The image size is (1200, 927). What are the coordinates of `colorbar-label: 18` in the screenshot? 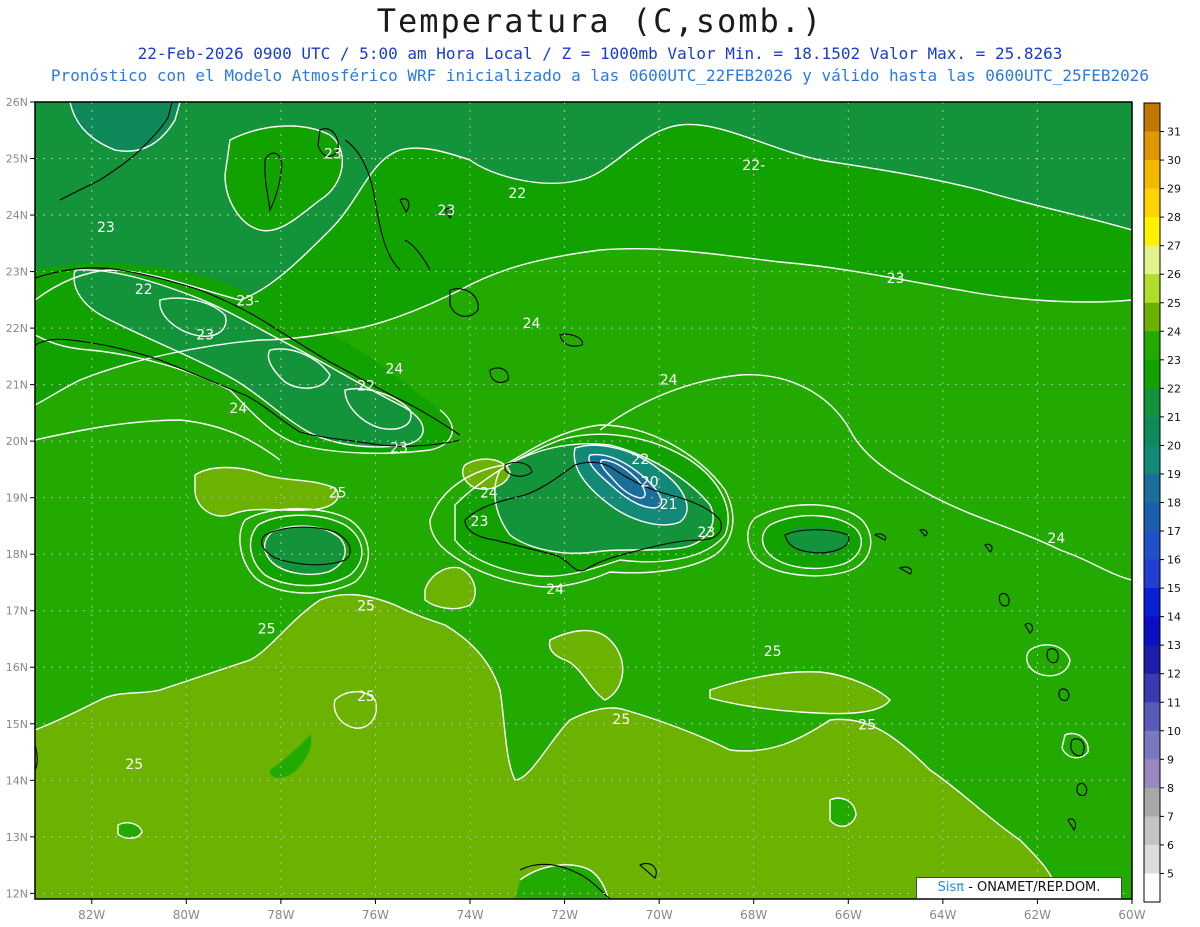 It's located at (1174, 503).